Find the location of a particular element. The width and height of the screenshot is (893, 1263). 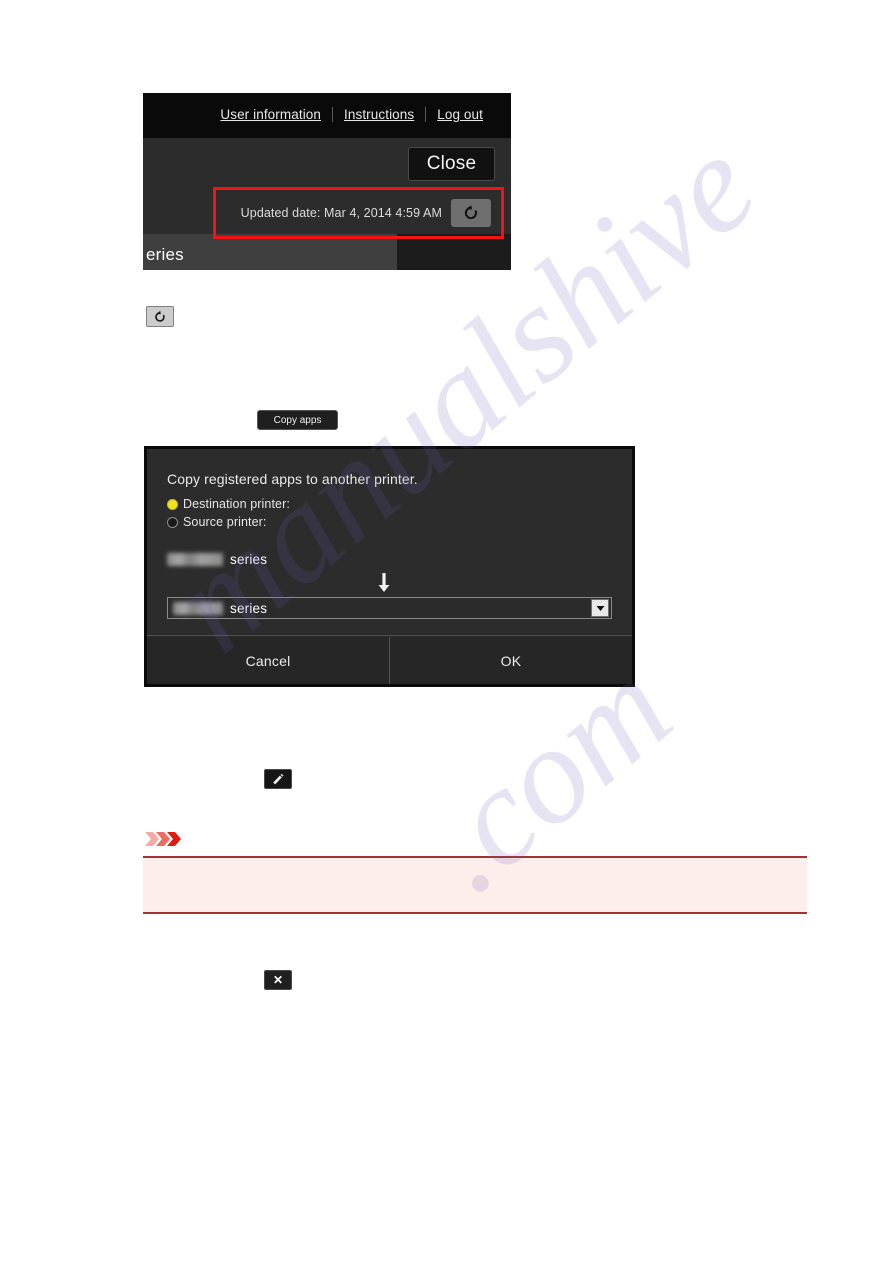

destination-printer-dropdown: series is located at coordinates (389, 608).